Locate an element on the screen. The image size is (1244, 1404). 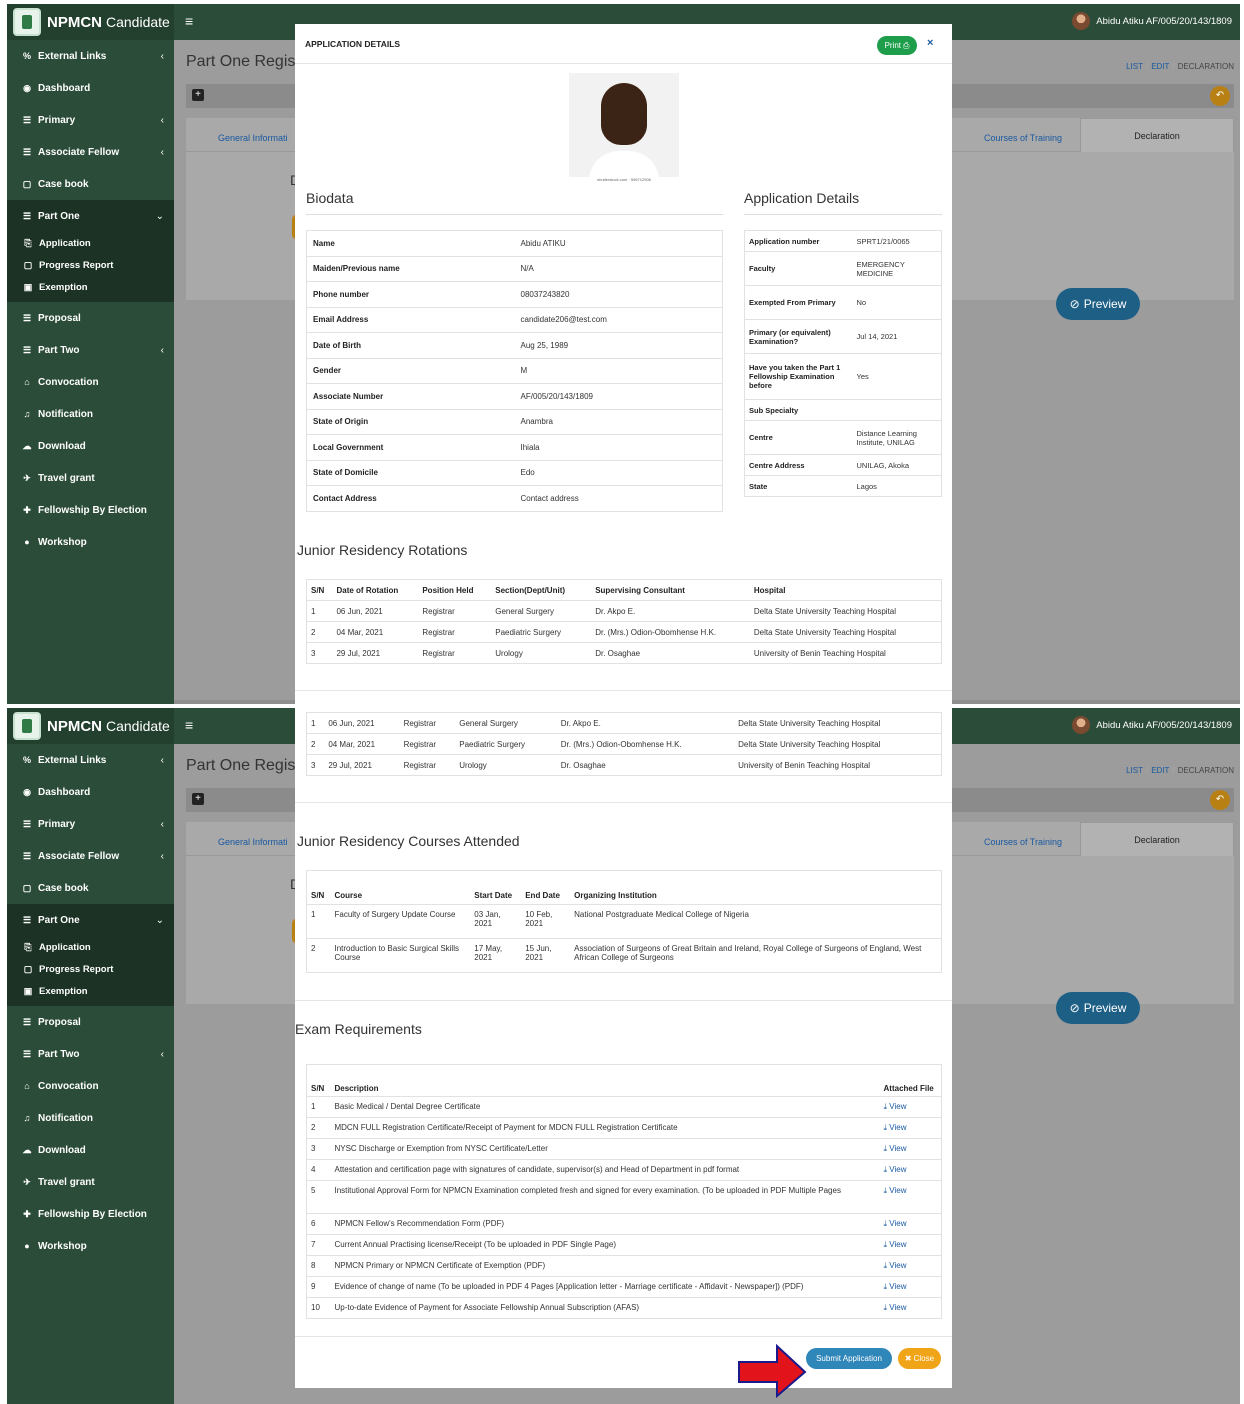
field-value: Yes is located at coordinates (897, 376).